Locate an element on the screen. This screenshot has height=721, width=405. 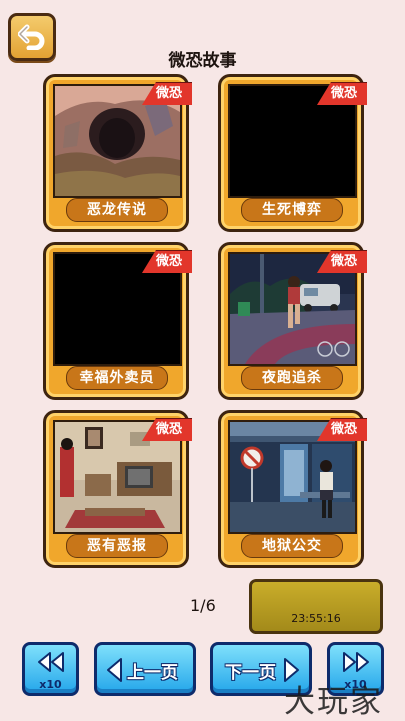
prev-page-button: 上一页 is located at coordinates (145, 669).